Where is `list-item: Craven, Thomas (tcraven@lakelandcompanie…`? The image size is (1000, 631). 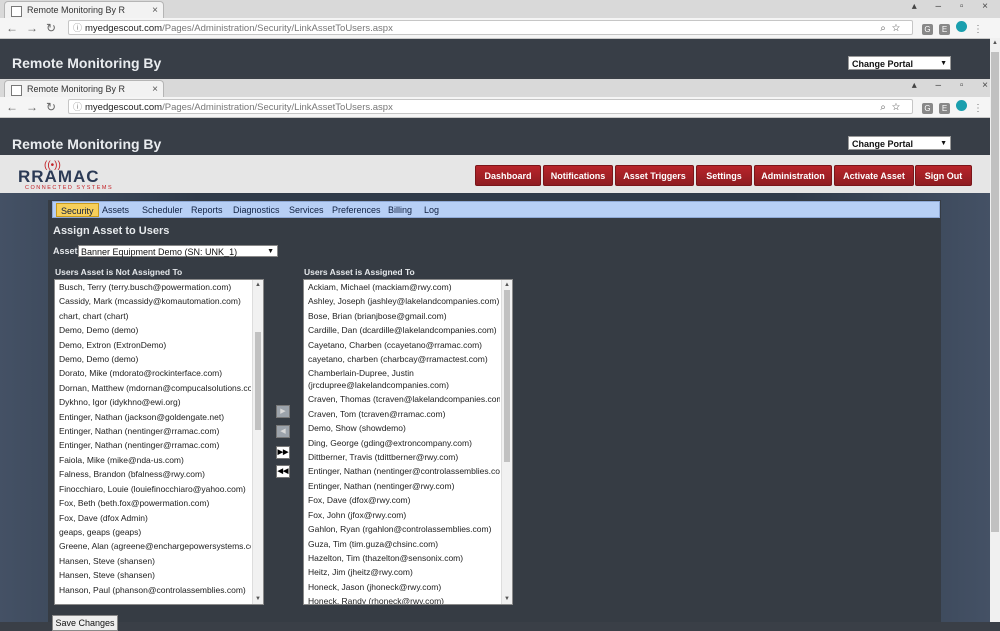 list-item: Craven, Thomas (tcraven@lakelandcompanie… is located at coordinates (402, 399).